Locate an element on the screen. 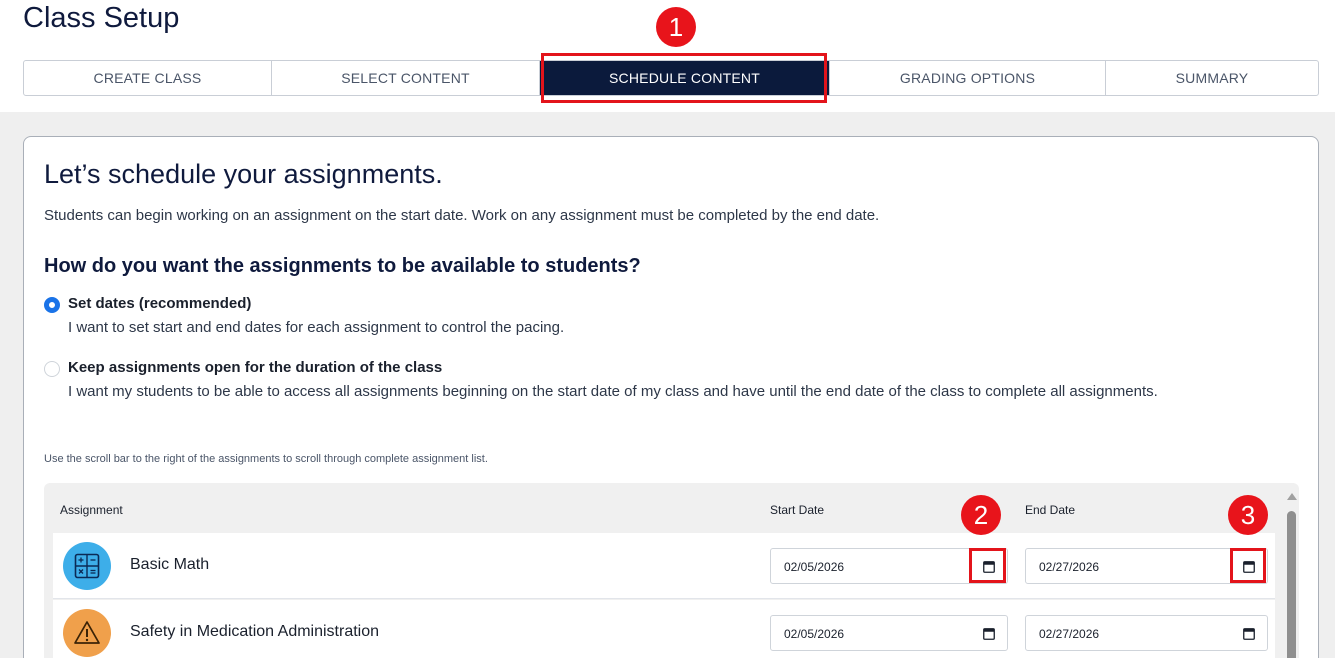 This screenshot has height=658, width=1335. column-header-assignment: Assignment is located at coordinates (91, 510).